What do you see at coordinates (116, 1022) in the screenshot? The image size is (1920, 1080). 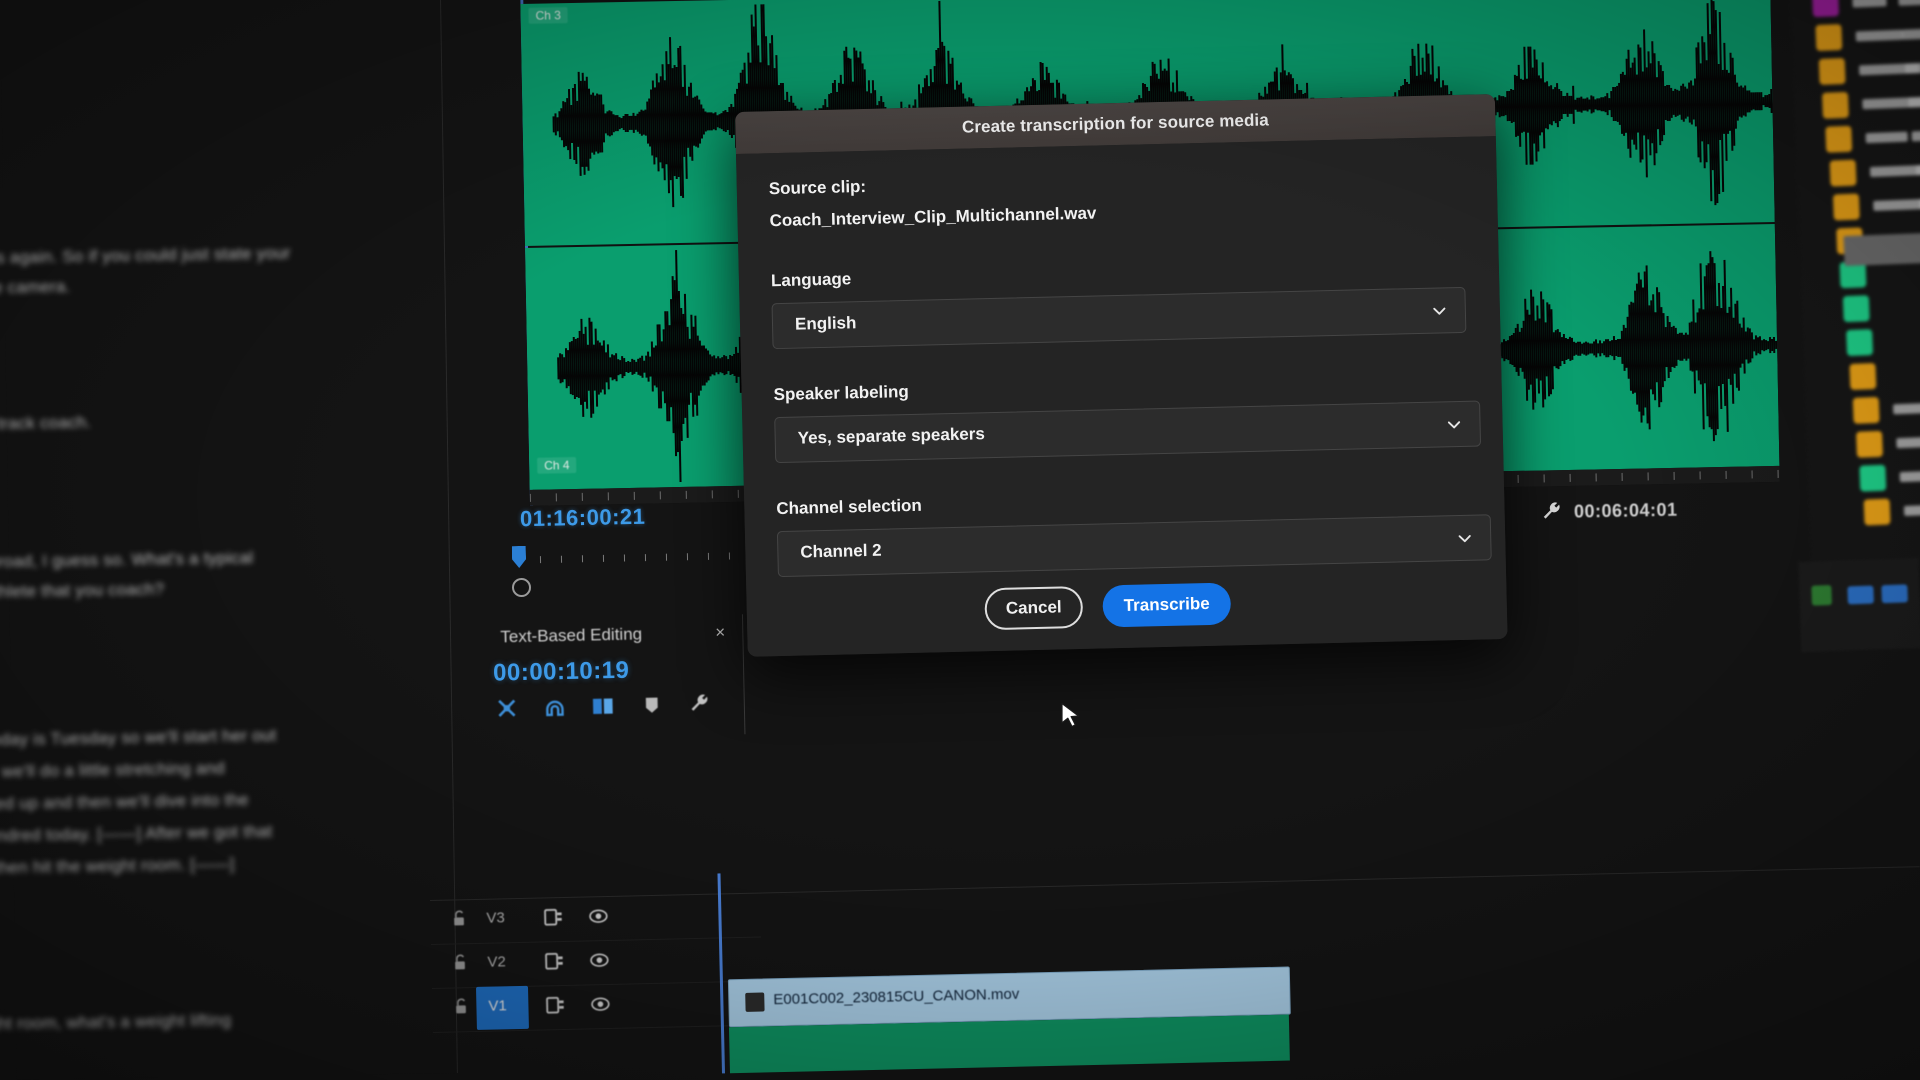 I see `transcript-line: ght room, what's a weight lifting` at bounding box center [116, 1022].